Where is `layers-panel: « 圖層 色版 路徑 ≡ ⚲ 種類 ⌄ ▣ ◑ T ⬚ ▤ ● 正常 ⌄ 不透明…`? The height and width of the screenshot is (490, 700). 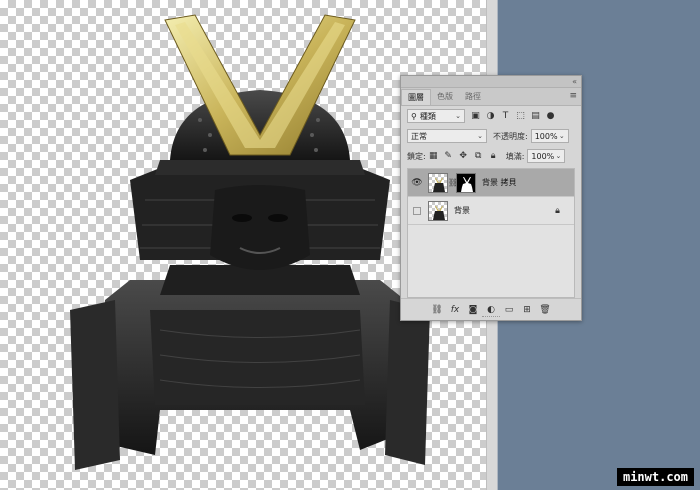
layers-panel: « 圖層 色版 路徑 ≡ ⚲ 種類 ⌄ ▣ ◑ T ⬚ ▤ ● 正常 ⌄ 不透明… is located at coordinates (491, 198).